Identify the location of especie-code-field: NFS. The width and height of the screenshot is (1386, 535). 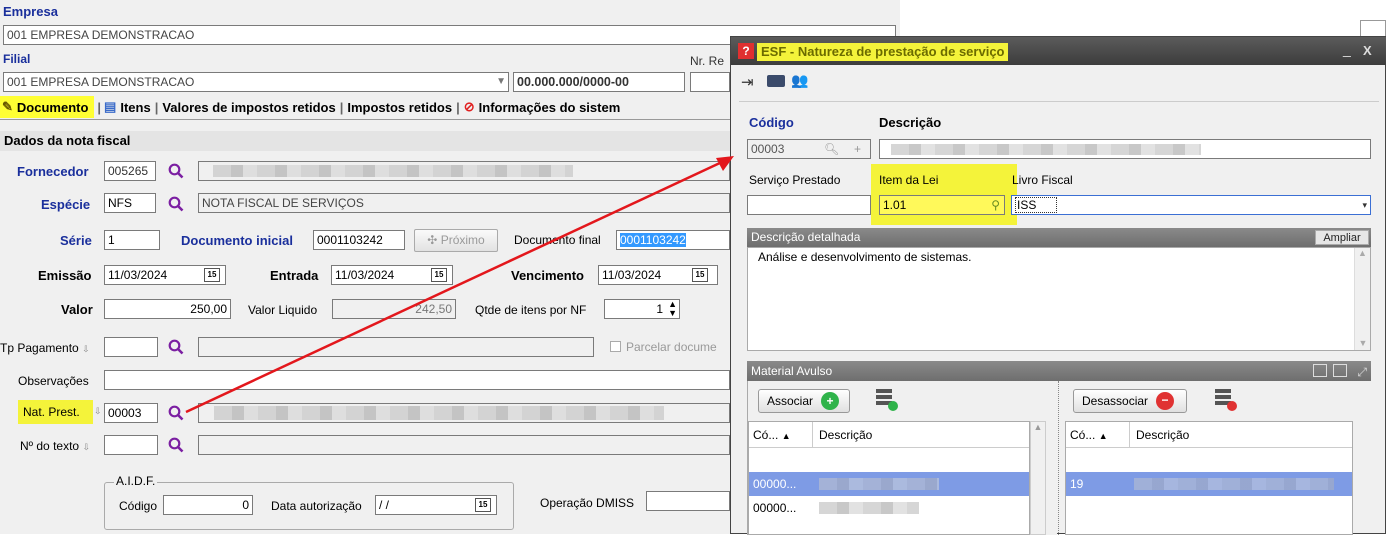
(130, 203).